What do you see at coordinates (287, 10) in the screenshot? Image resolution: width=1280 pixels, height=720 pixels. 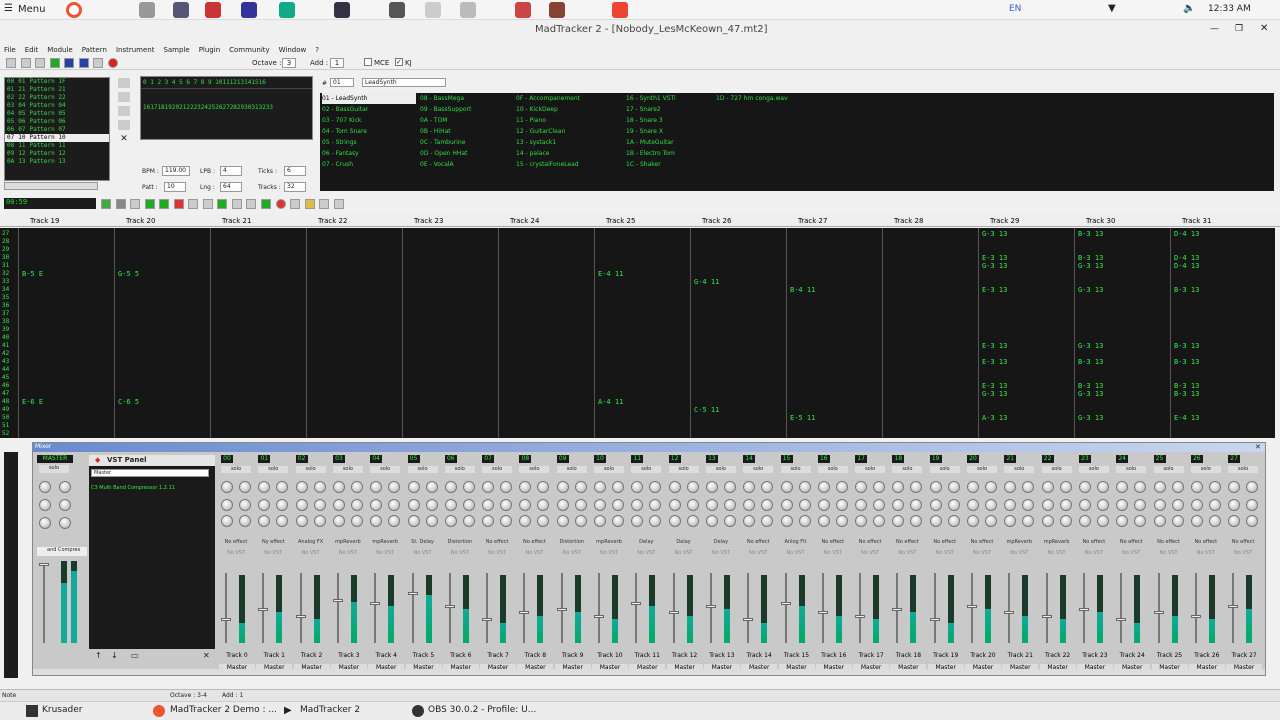 I see `editor-icon` at bounding box center [287, 10].